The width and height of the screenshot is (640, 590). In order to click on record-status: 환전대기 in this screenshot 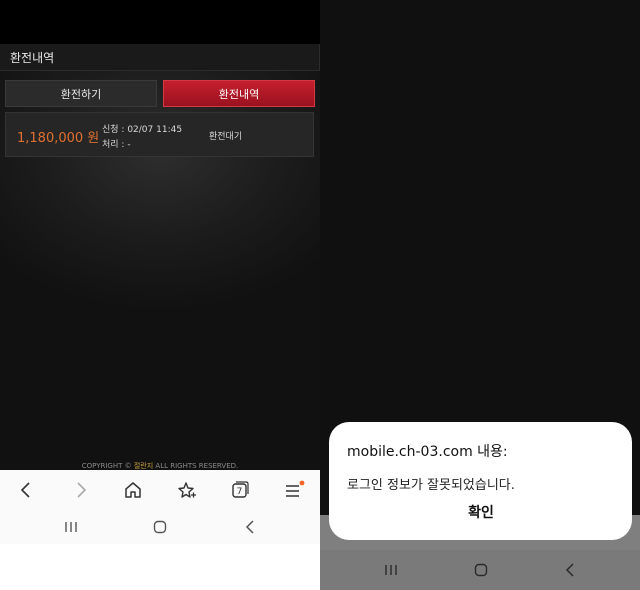, I will do `click(226, 137)`.